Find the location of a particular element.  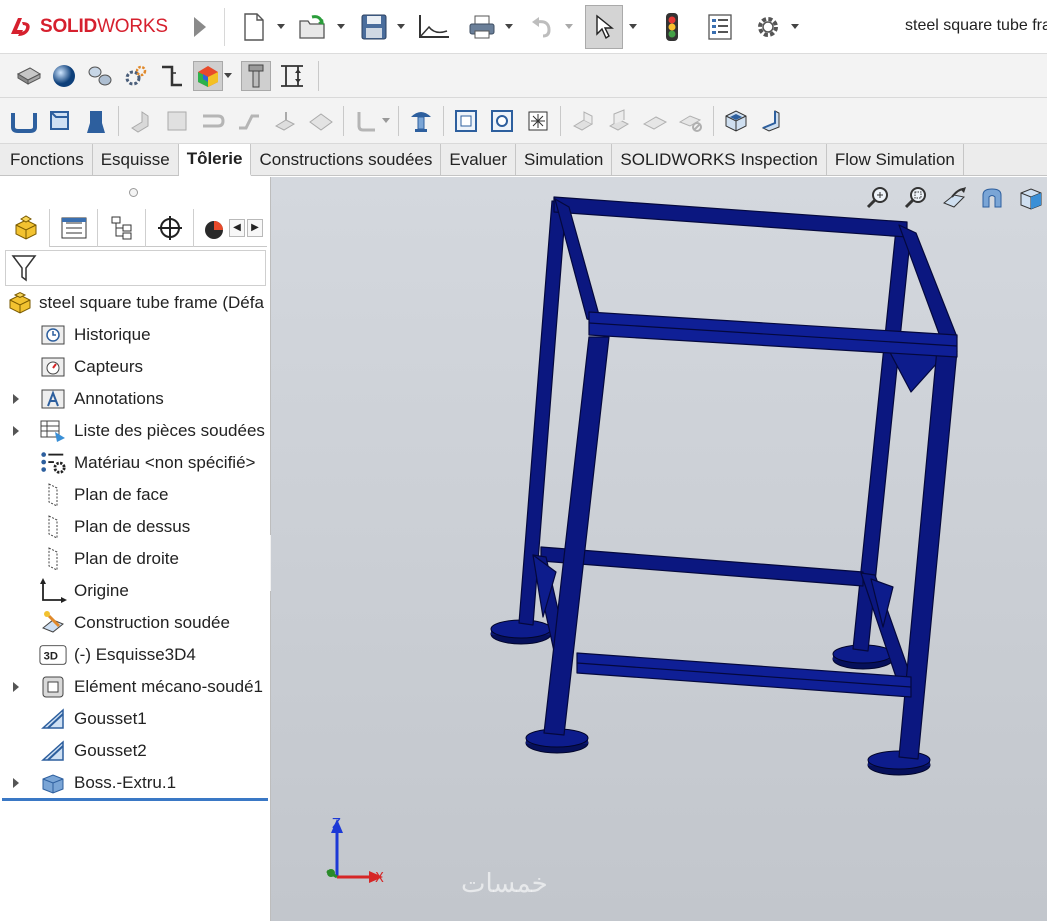

tree-item: Elément mécano-soudé1 is located at coordinates (135, 687).